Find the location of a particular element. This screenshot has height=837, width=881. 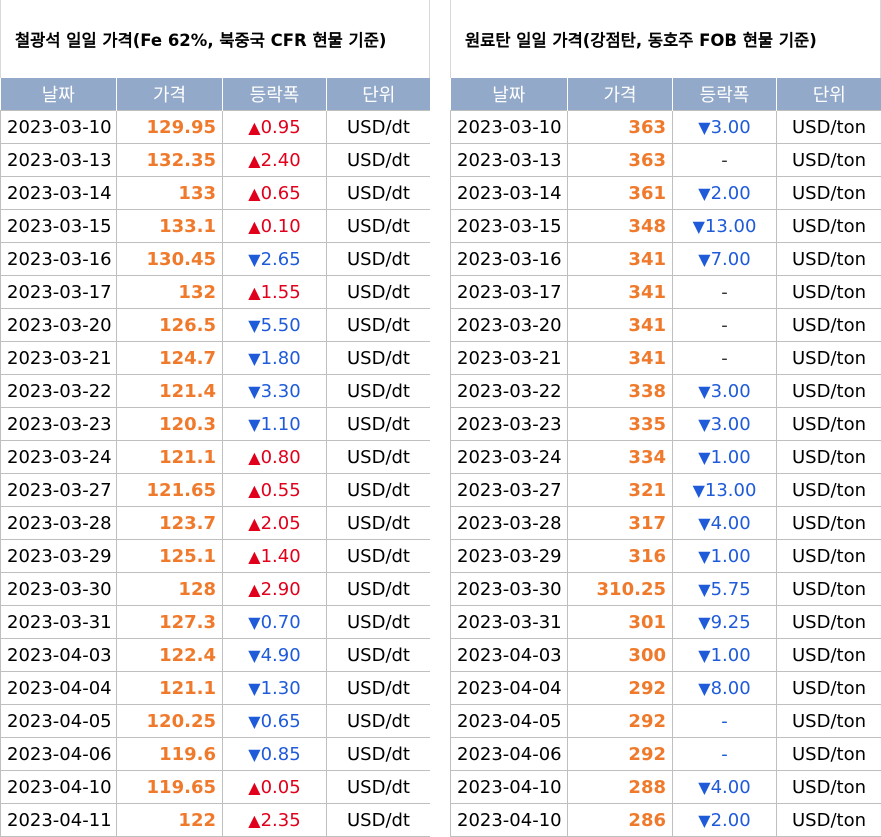

table-row: 2023-03-30 310.25 ▼5.75 USD/ton is located at coordinates (665, 589).